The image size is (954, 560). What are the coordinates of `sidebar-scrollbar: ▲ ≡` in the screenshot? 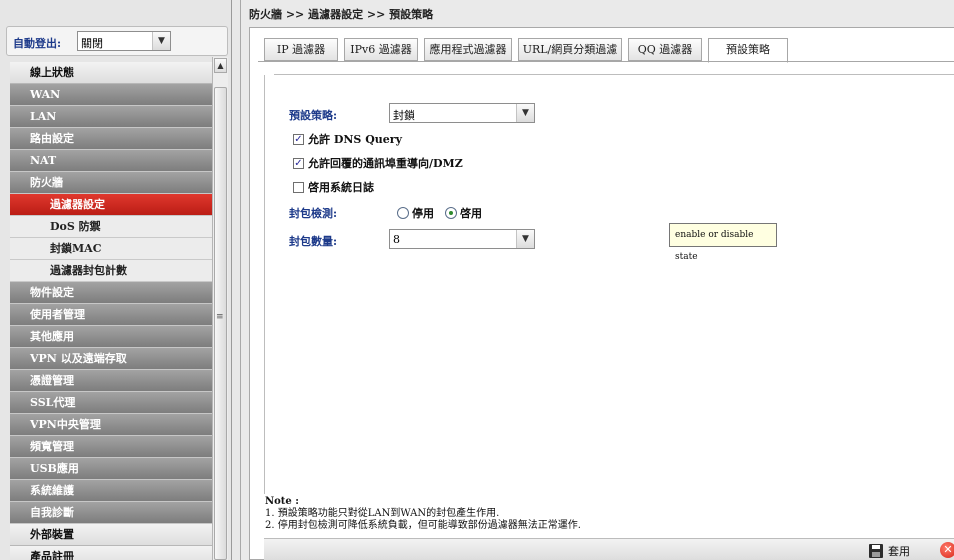 It's located at (220, 308).